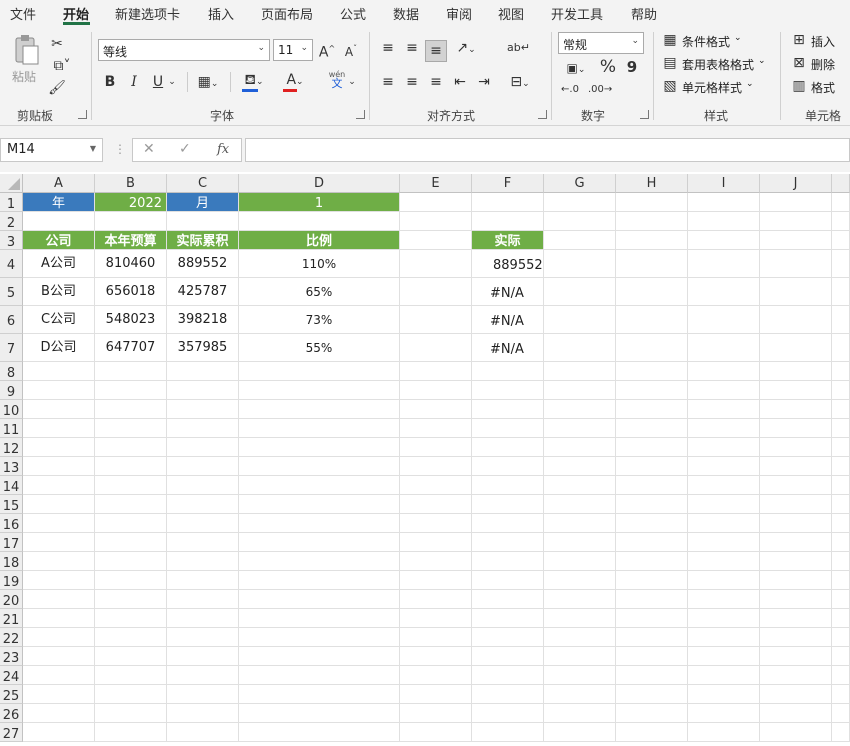 This screenshot has width=850, height=746. I want to click on cell-H22, so click(652, 637).